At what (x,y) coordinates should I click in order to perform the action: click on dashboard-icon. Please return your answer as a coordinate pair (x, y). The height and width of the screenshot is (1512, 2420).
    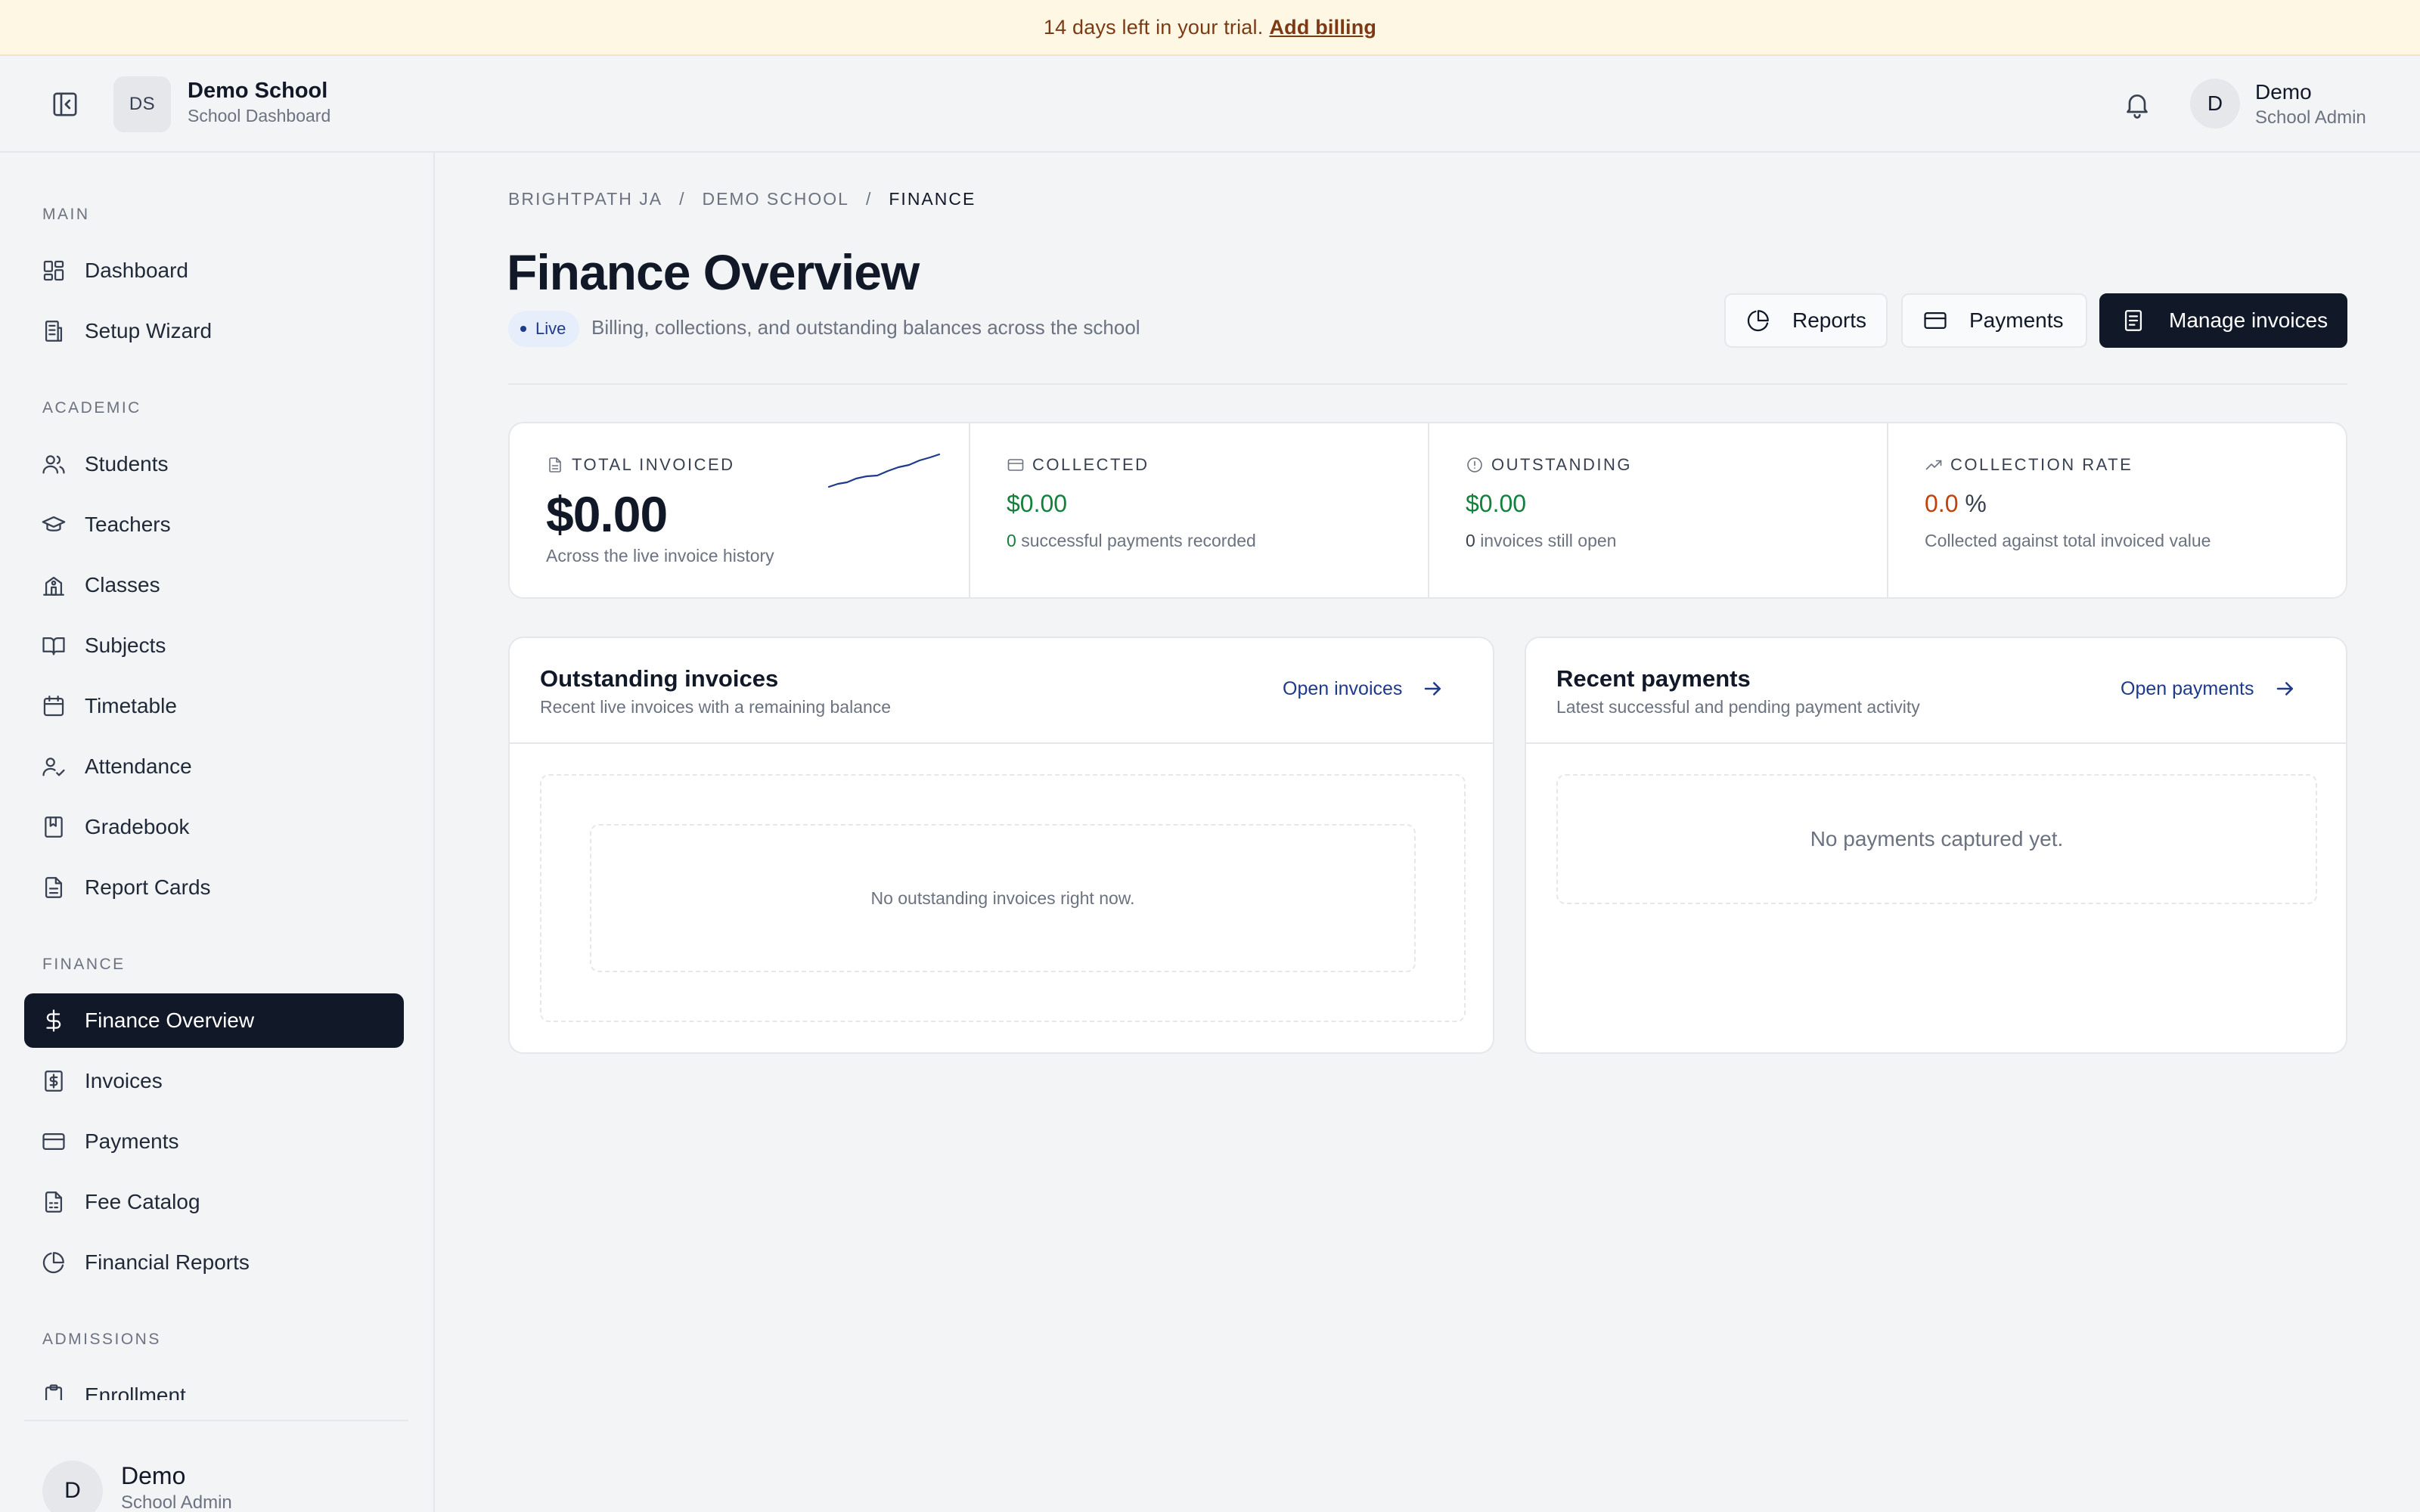
    Looking at the image, I should click on (54, 271).